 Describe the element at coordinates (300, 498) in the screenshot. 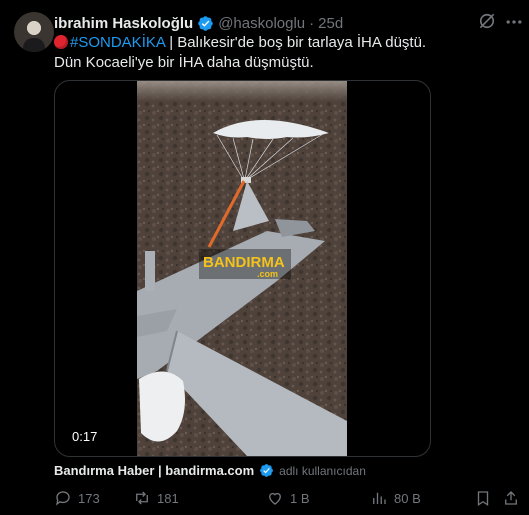

I see `like-count: 1 B` at that location.